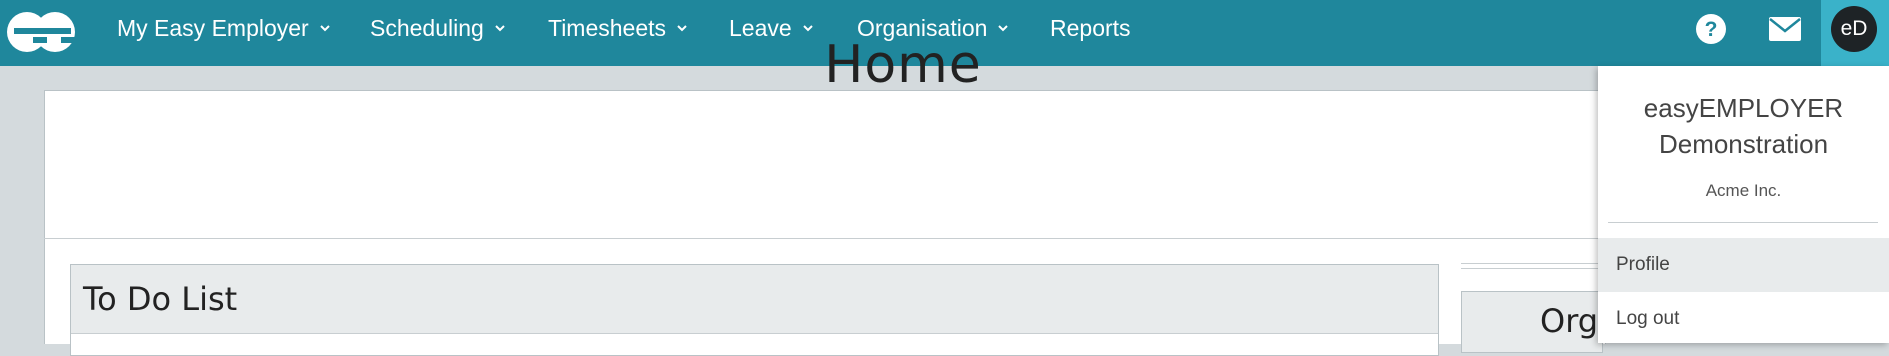  I want to click on menu-item-profile: Profile, so click(1743, 265).